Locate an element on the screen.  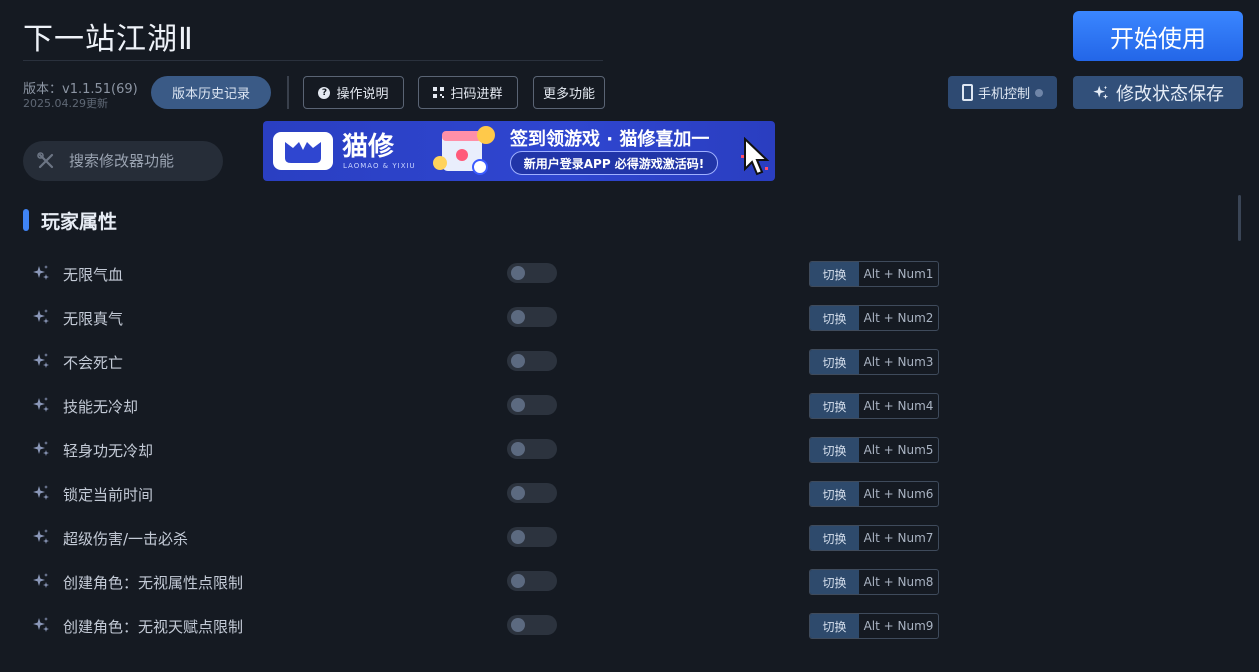
feature-row: 超级伤害/一击必杀 切换 Alt + Num7 is located at coordinates (629, 548).